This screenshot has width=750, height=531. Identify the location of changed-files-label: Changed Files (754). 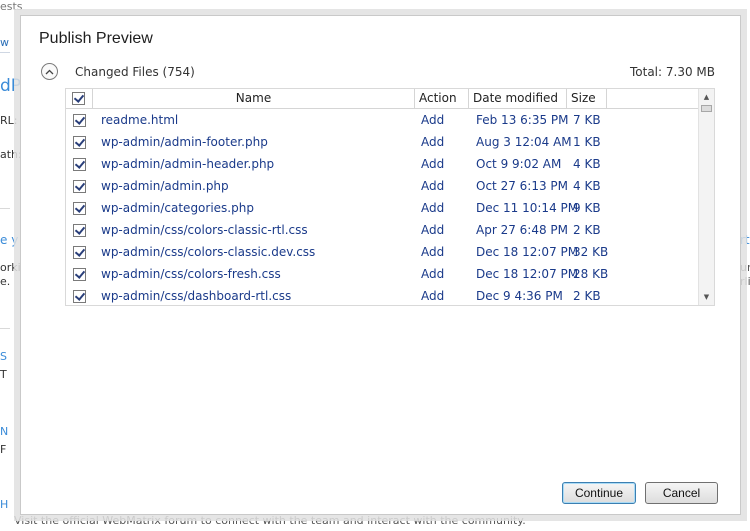
(135, 72).